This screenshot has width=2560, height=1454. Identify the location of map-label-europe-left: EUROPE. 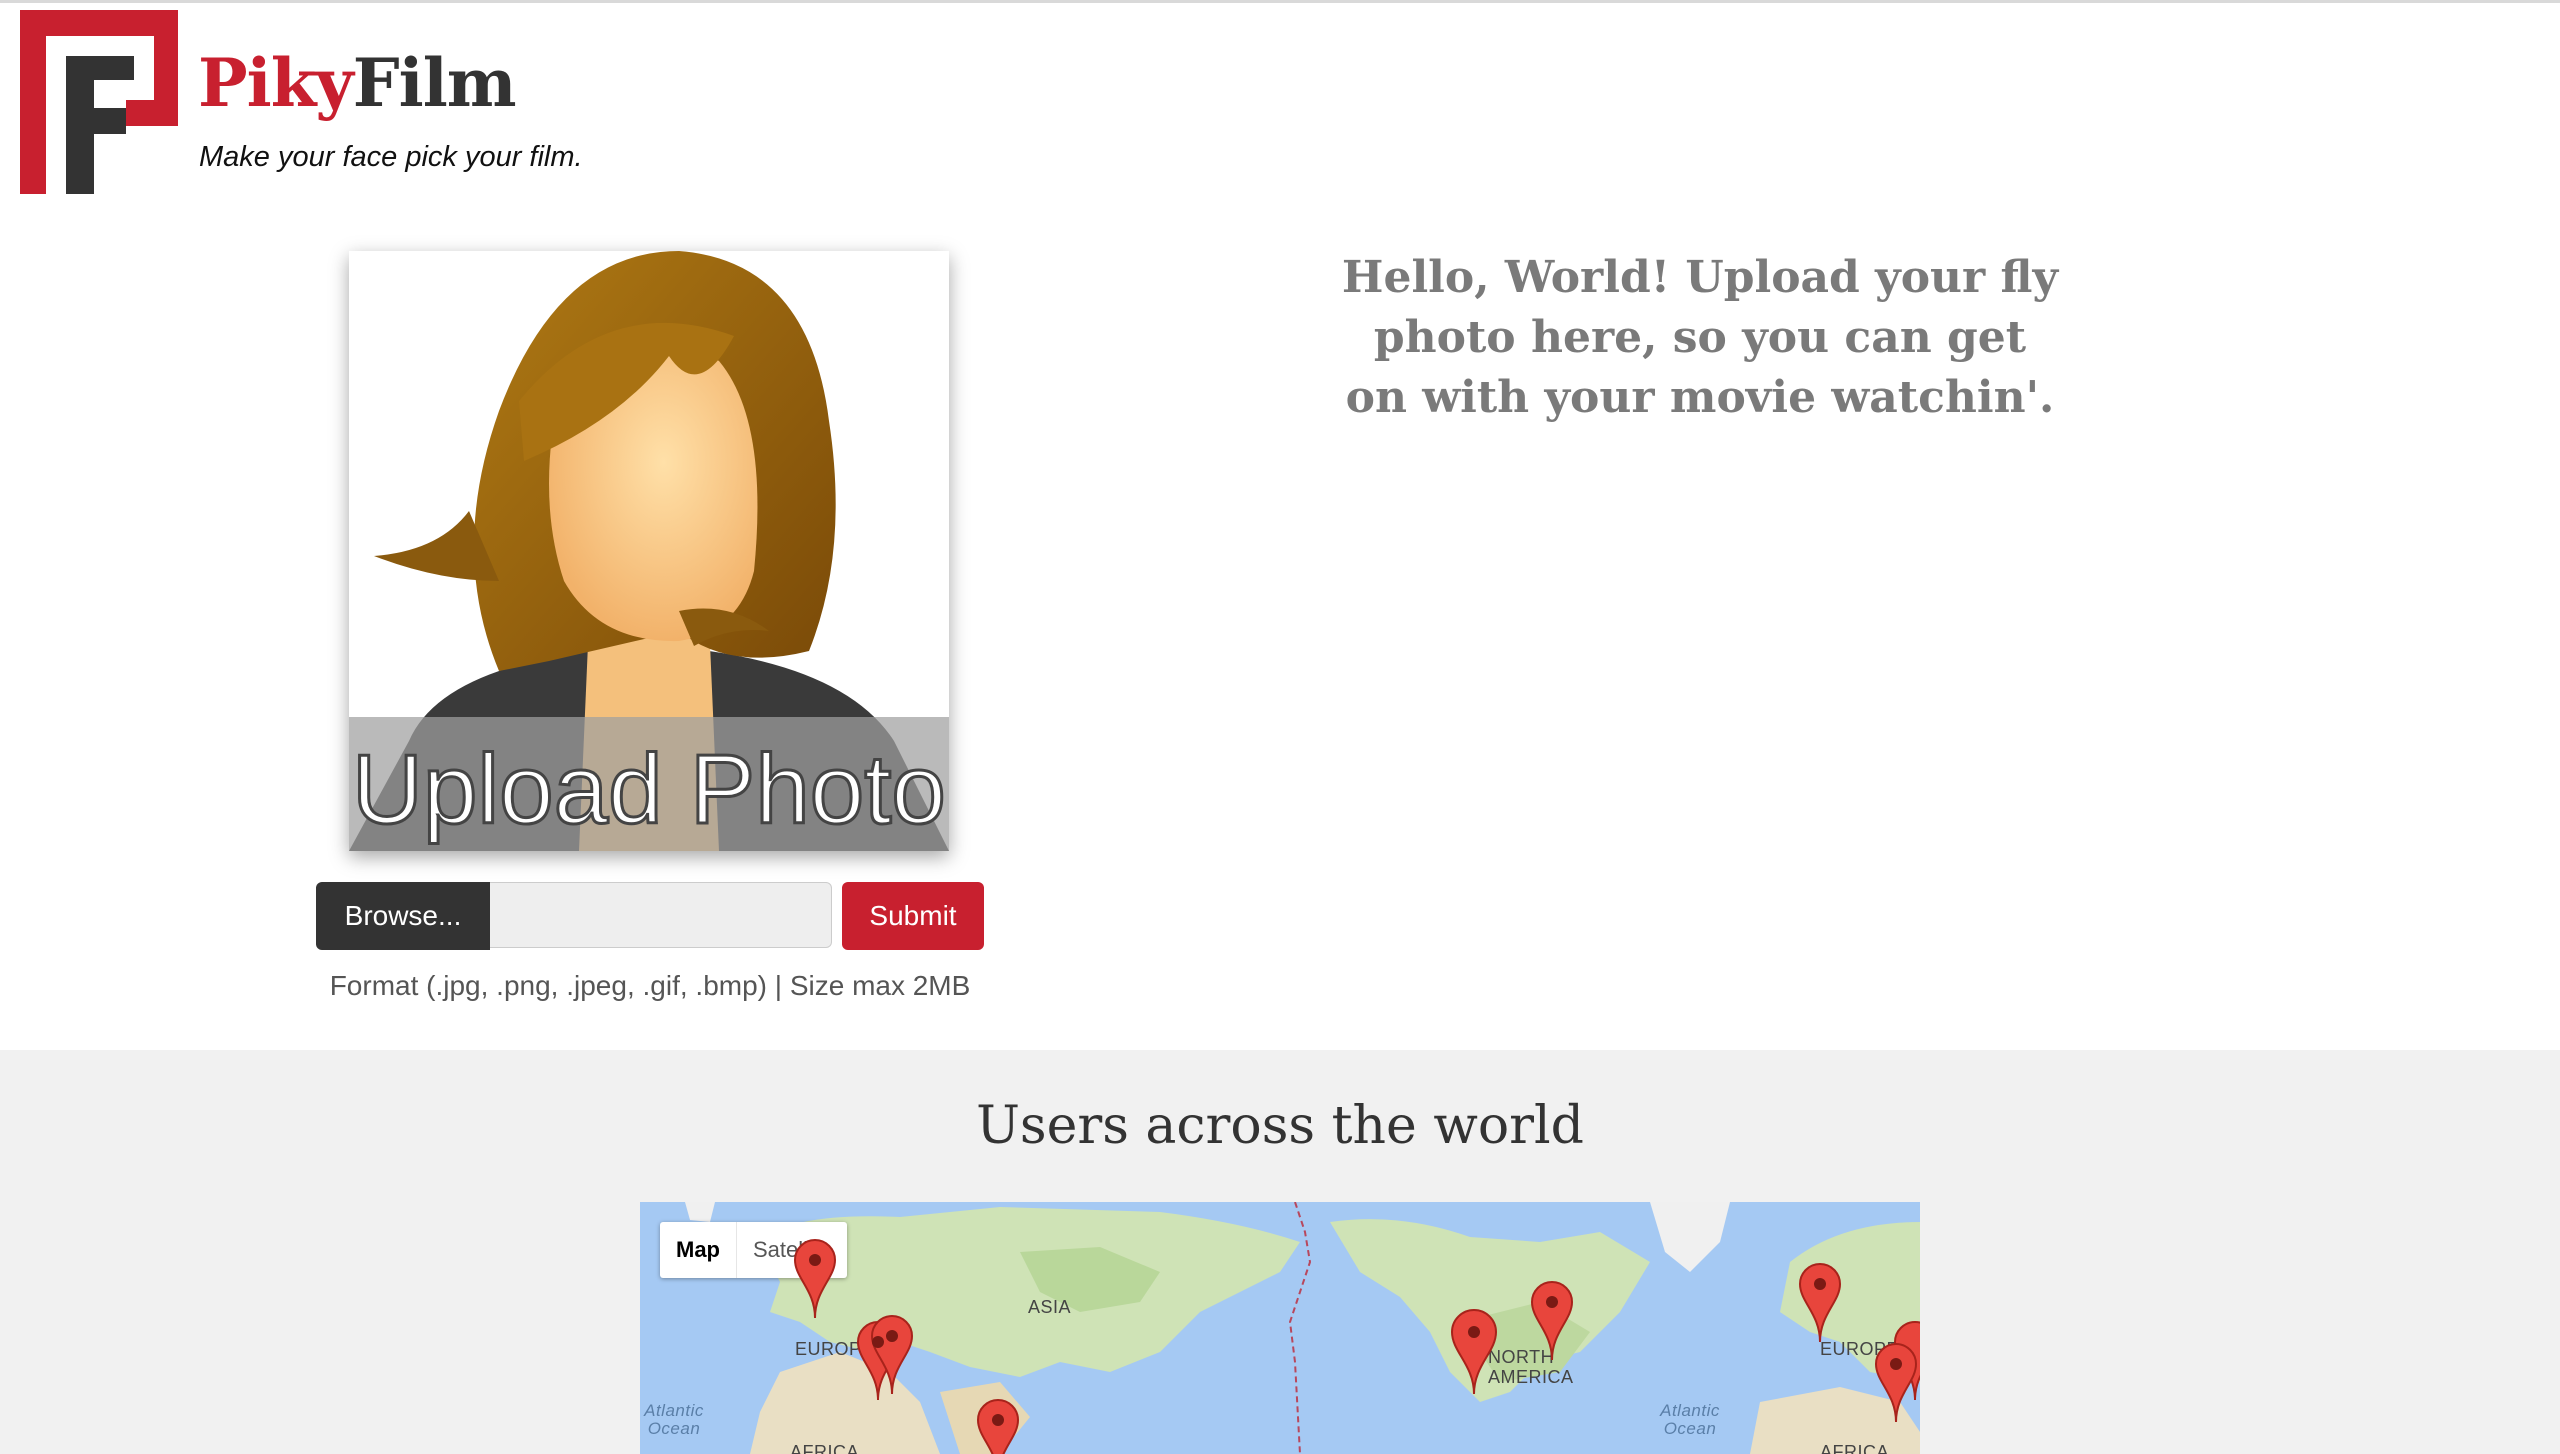
(835, 1349).